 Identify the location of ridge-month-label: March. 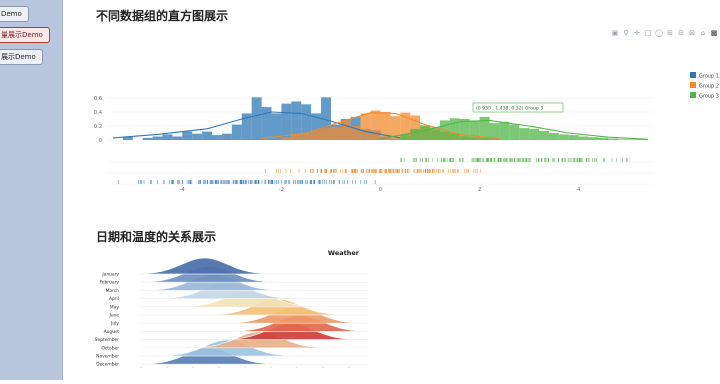
(113, 291).